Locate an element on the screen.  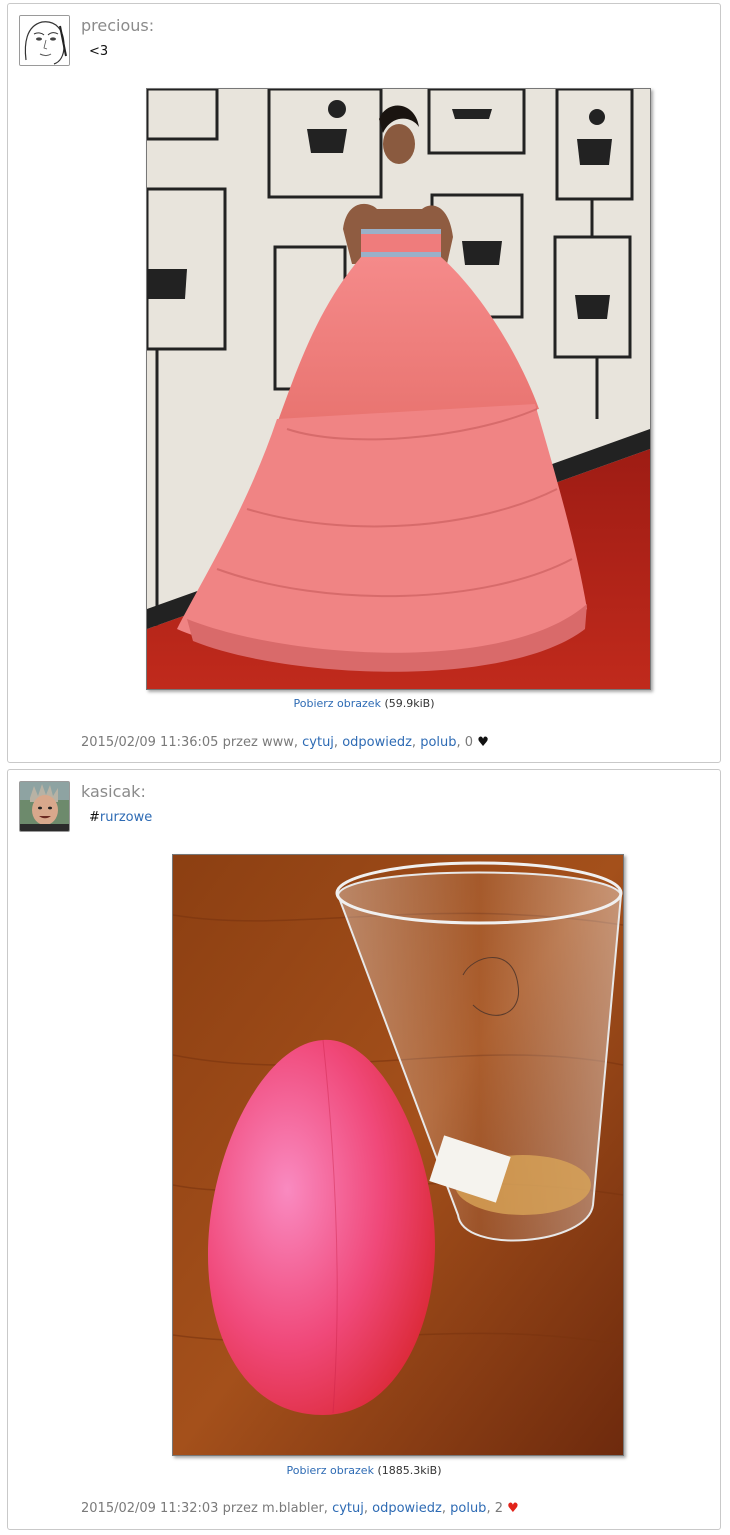
file-size: (59.9kiB) is located at coordinates (409, 703).